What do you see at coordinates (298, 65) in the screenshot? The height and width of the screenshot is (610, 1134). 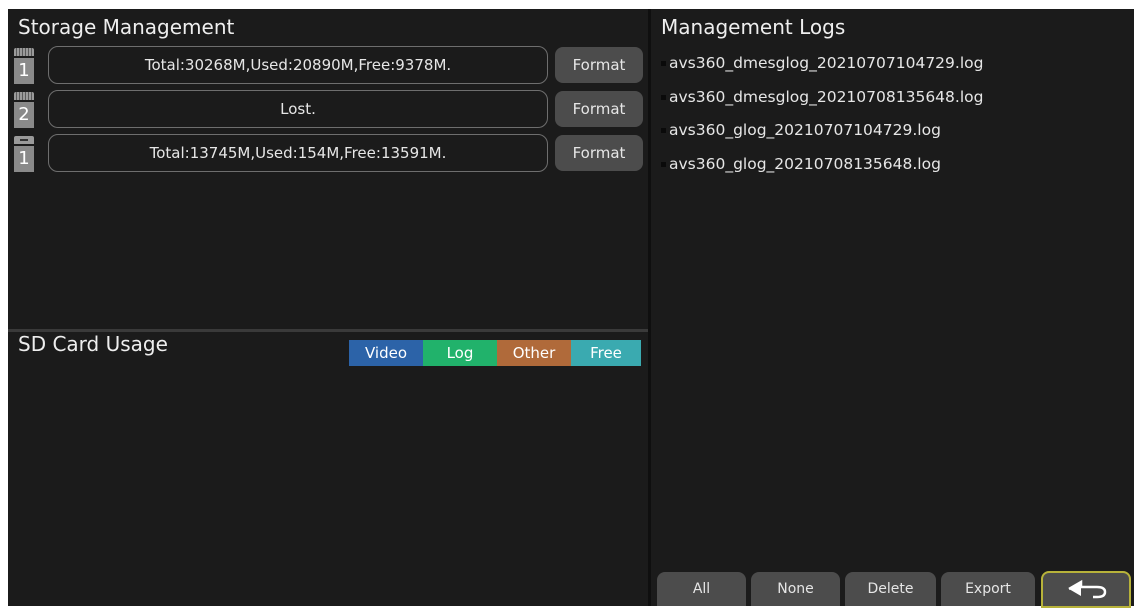 I see `storage-info: Total:30268M,Used:20890M,Free:9378M.` at bounding box center [298, 65].